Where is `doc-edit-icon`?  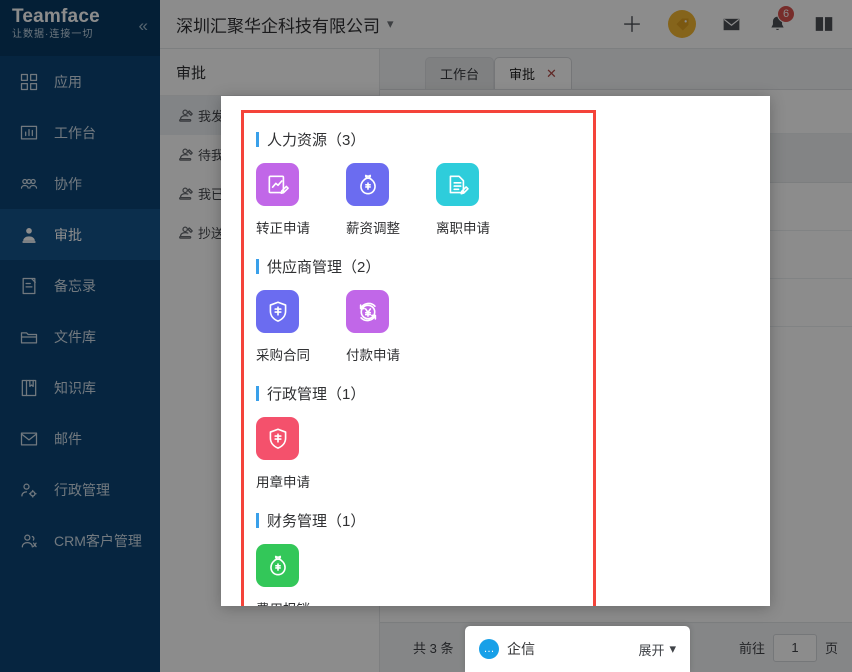
doc-edit-icon is located at coordinates (457, 184).